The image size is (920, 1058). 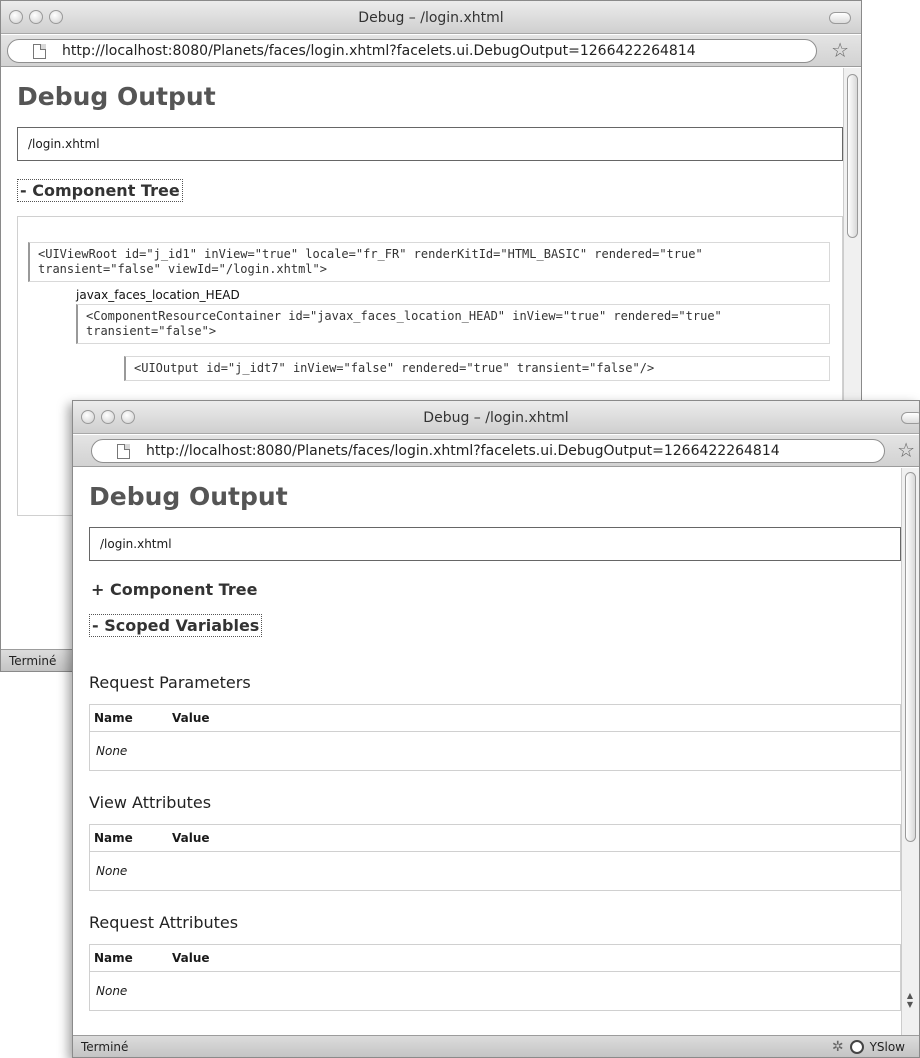 I want to click on vertical-scrollbar: ▲ ▼, so click(x=910, y=751).